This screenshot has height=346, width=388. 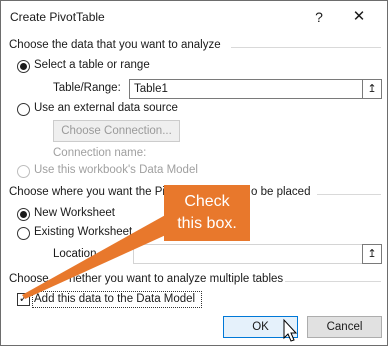 I want to click on callout-line-1: Check, so click(x=207, y=201).